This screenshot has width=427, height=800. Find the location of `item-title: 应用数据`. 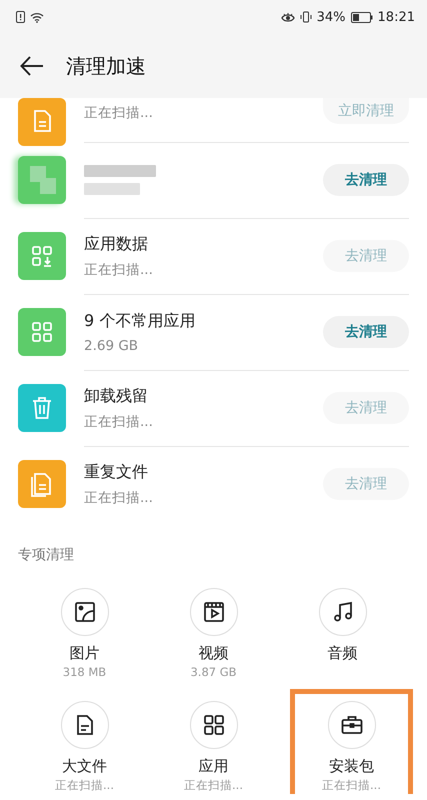

item-title: 应用数据 is located at coordinates (116, 244).